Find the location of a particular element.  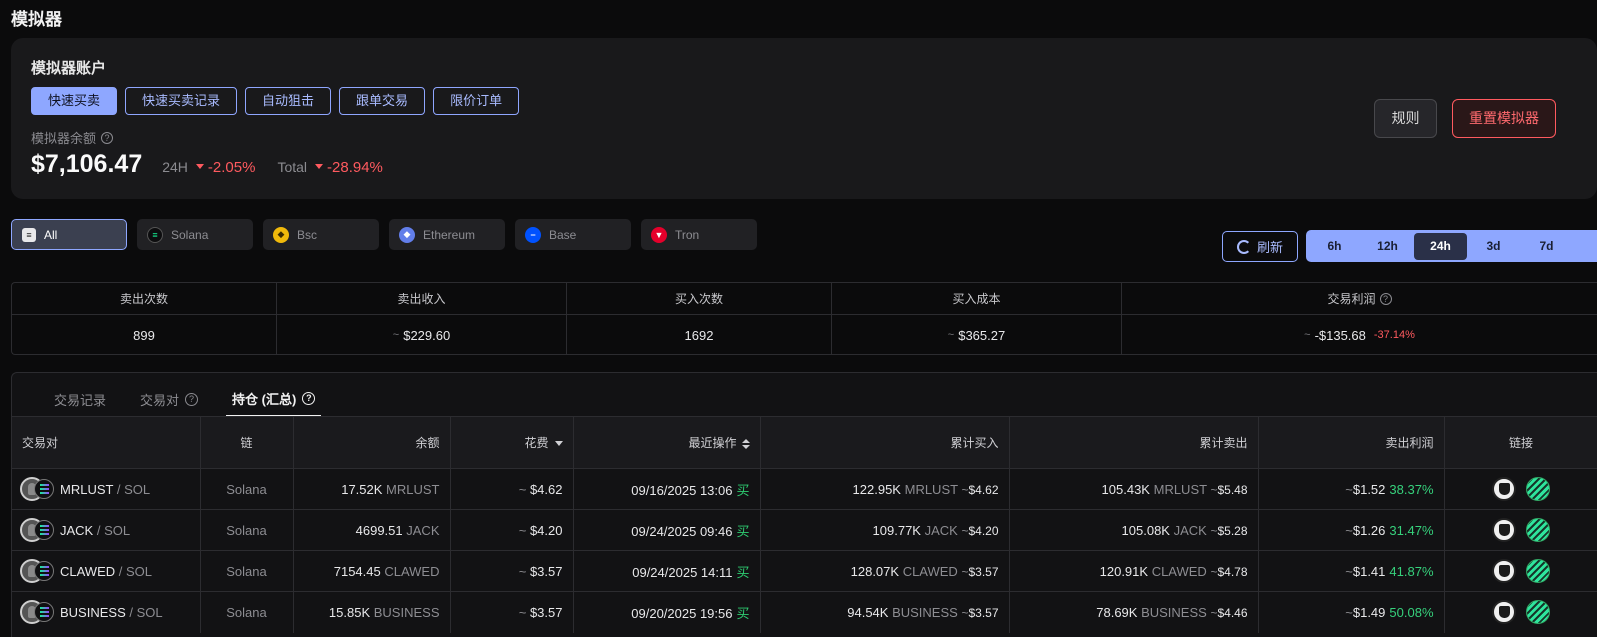

col-total-sell: 累计卖出 is located at coordinates (1134, 442).